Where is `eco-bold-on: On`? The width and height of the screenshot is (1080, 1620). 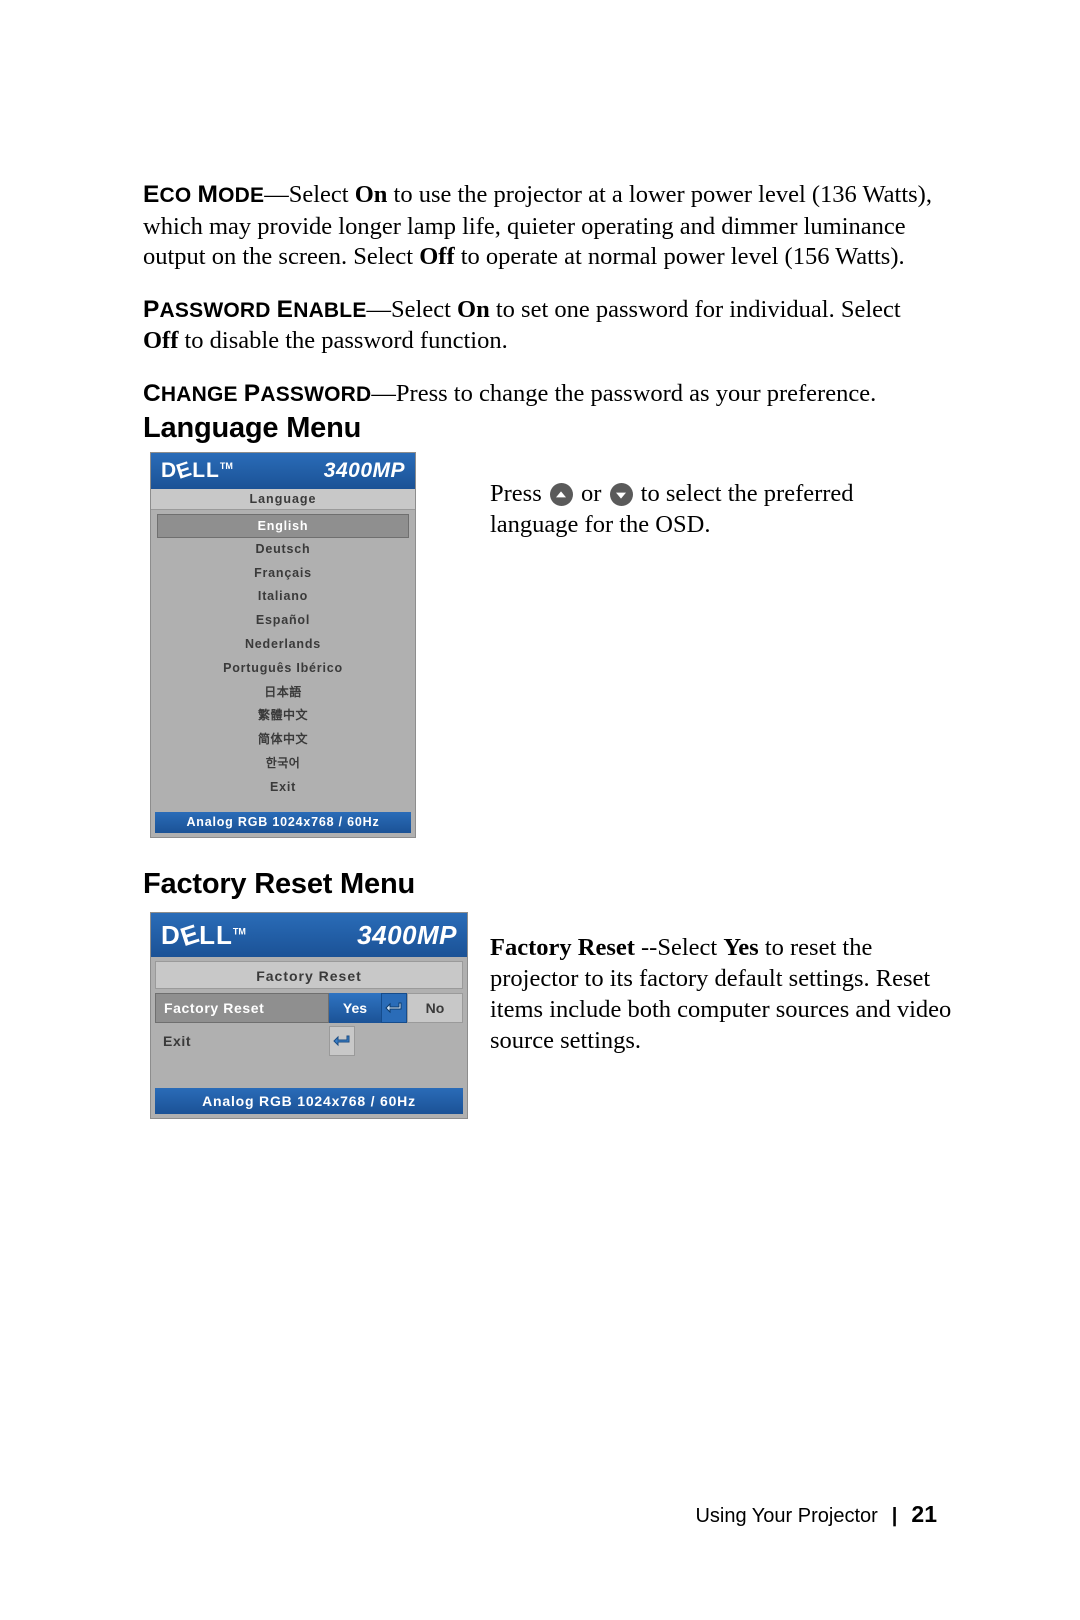 eco-bold-on: On is located at coordinates (371, 194).